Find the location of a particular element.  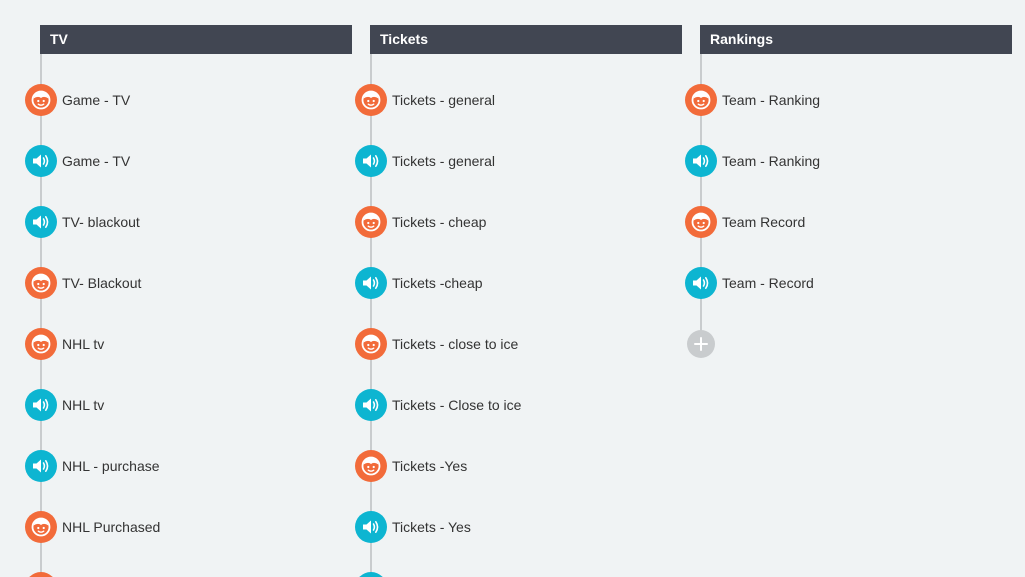

add-item-button is located at coordinates (701, 344).